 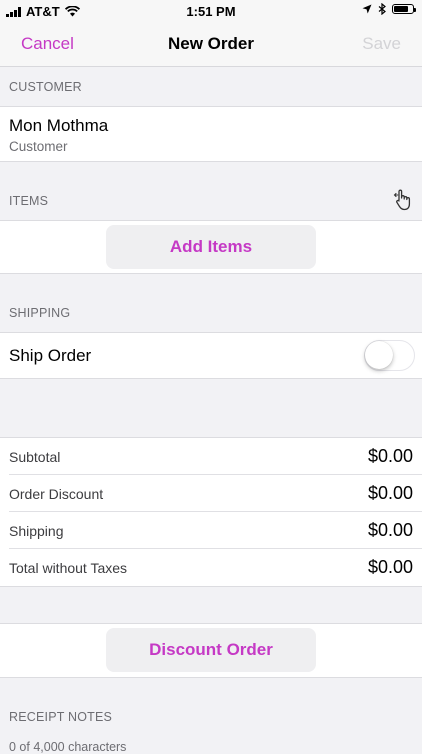 What do you see at coordinates (56, 494) in the screenshot?
I see `summary-row-label: Order Discount` at bounding box center [56, 494].